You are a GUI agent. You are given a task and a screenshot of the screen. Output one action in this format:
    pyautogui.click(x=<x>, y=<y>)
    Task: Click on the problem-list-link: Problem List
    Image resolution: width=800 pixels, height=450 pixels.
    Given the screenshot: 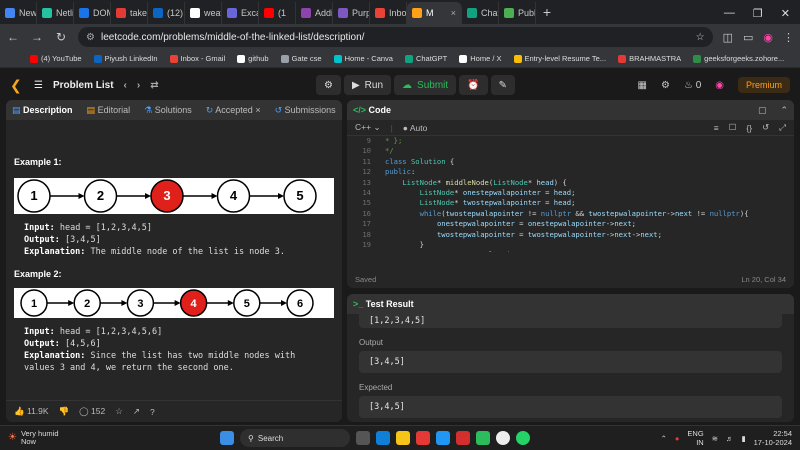 What is the action you would take?
    pyautogui.click(x=83, y=85)
    